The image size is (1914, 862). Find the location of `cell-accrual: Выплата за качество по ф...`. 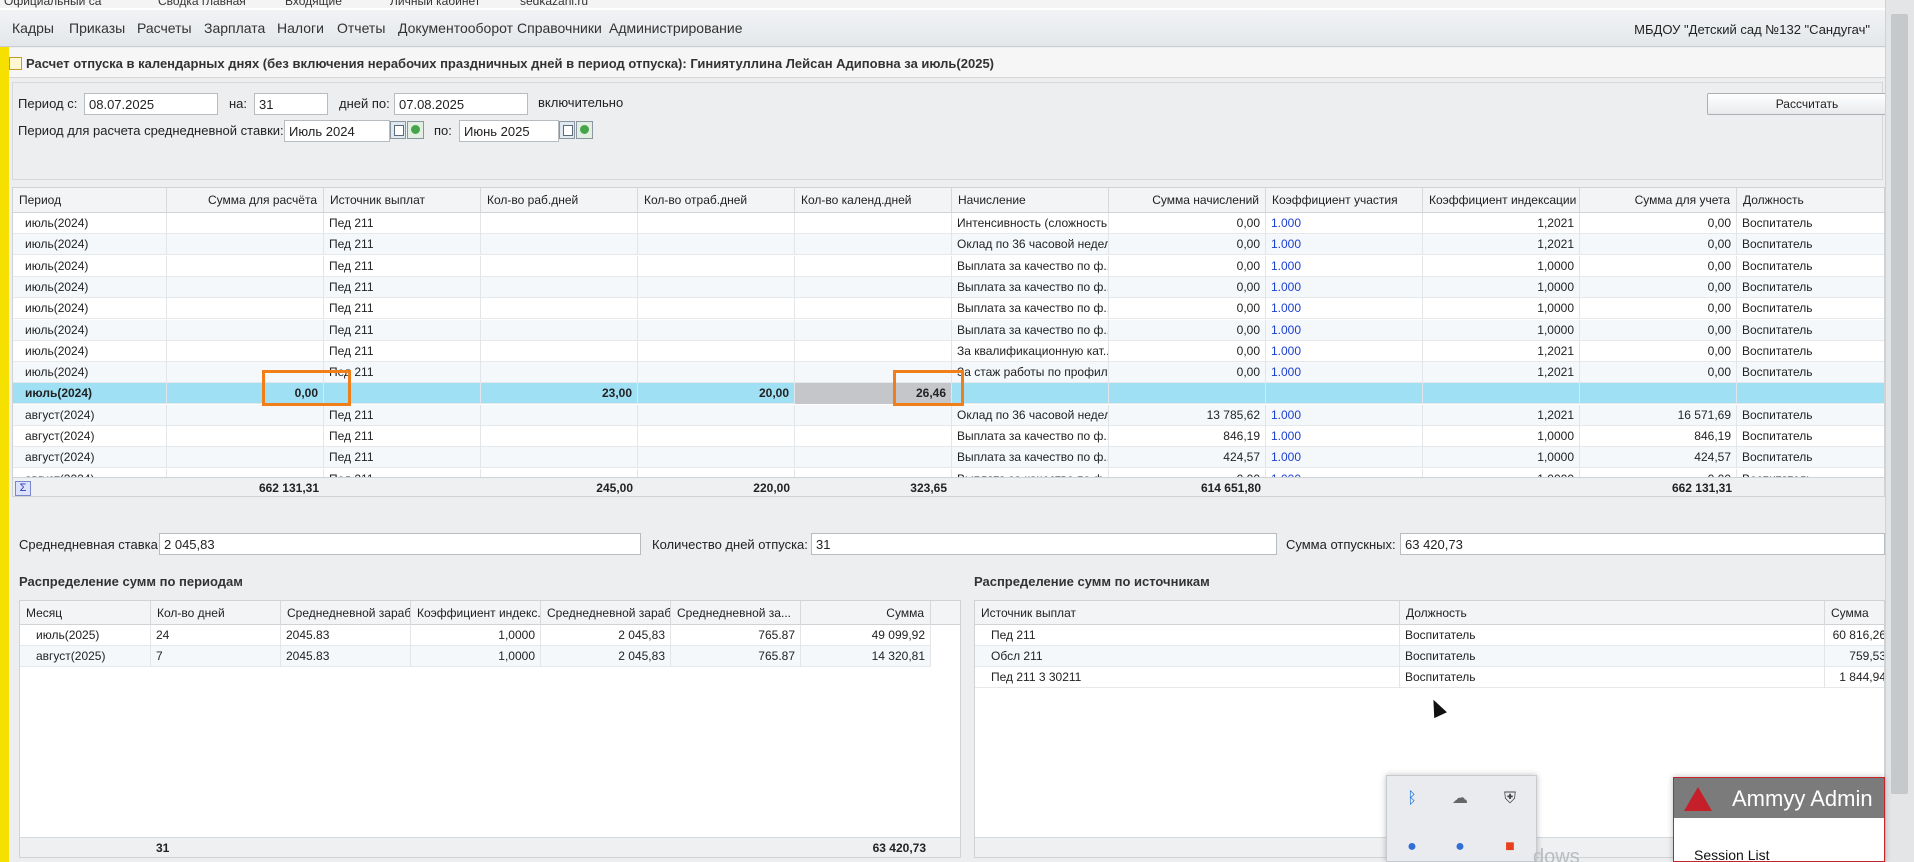

cell-accrual: Выплата за качество по ф... is located at coordinates (1030, 287).